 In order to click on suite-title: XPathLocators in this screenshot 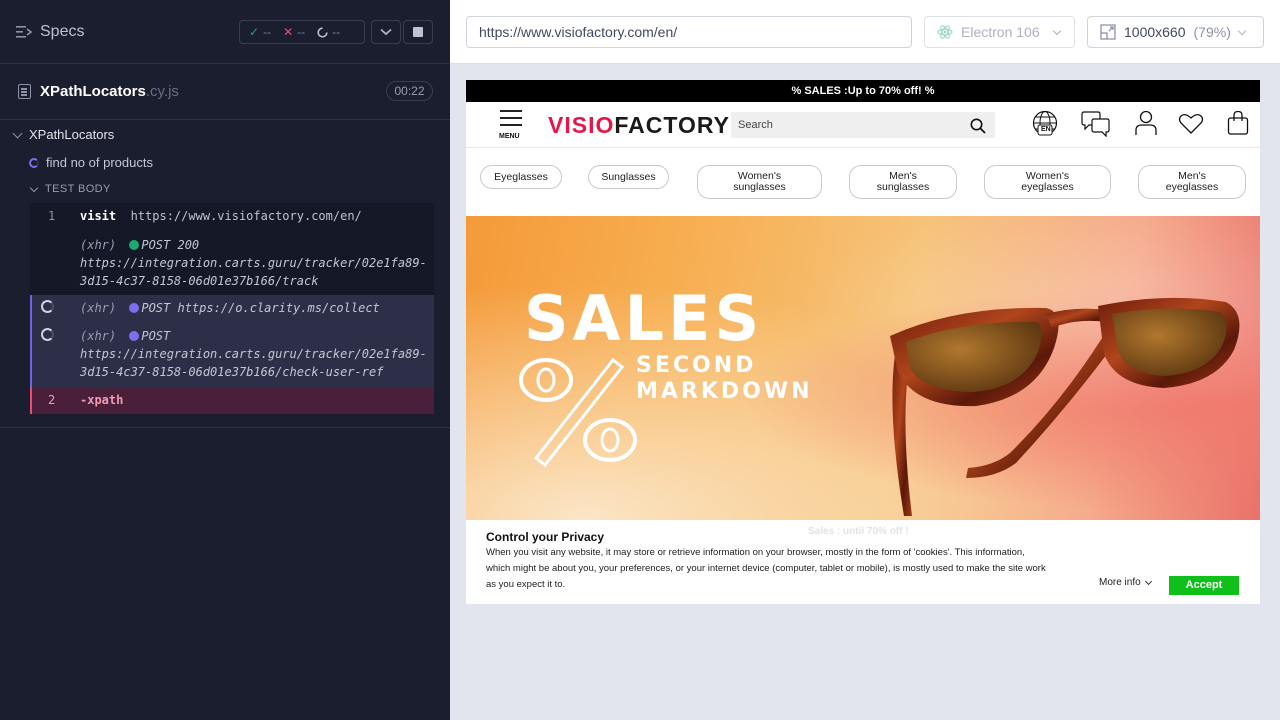, I will do `click(63, 134)`.